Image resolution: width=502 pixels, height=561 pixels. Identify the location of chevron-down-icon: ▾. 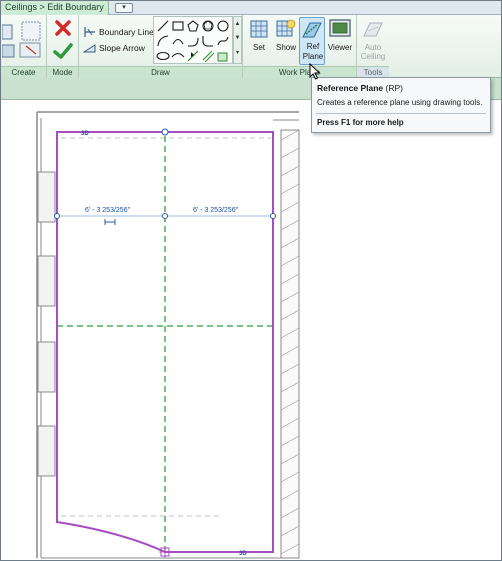
(124, 7).